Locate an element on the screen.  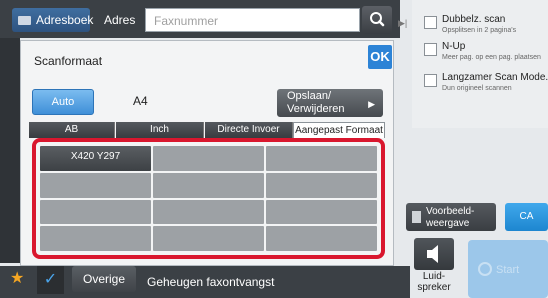
search-icon is located at coordinates (377, 19).